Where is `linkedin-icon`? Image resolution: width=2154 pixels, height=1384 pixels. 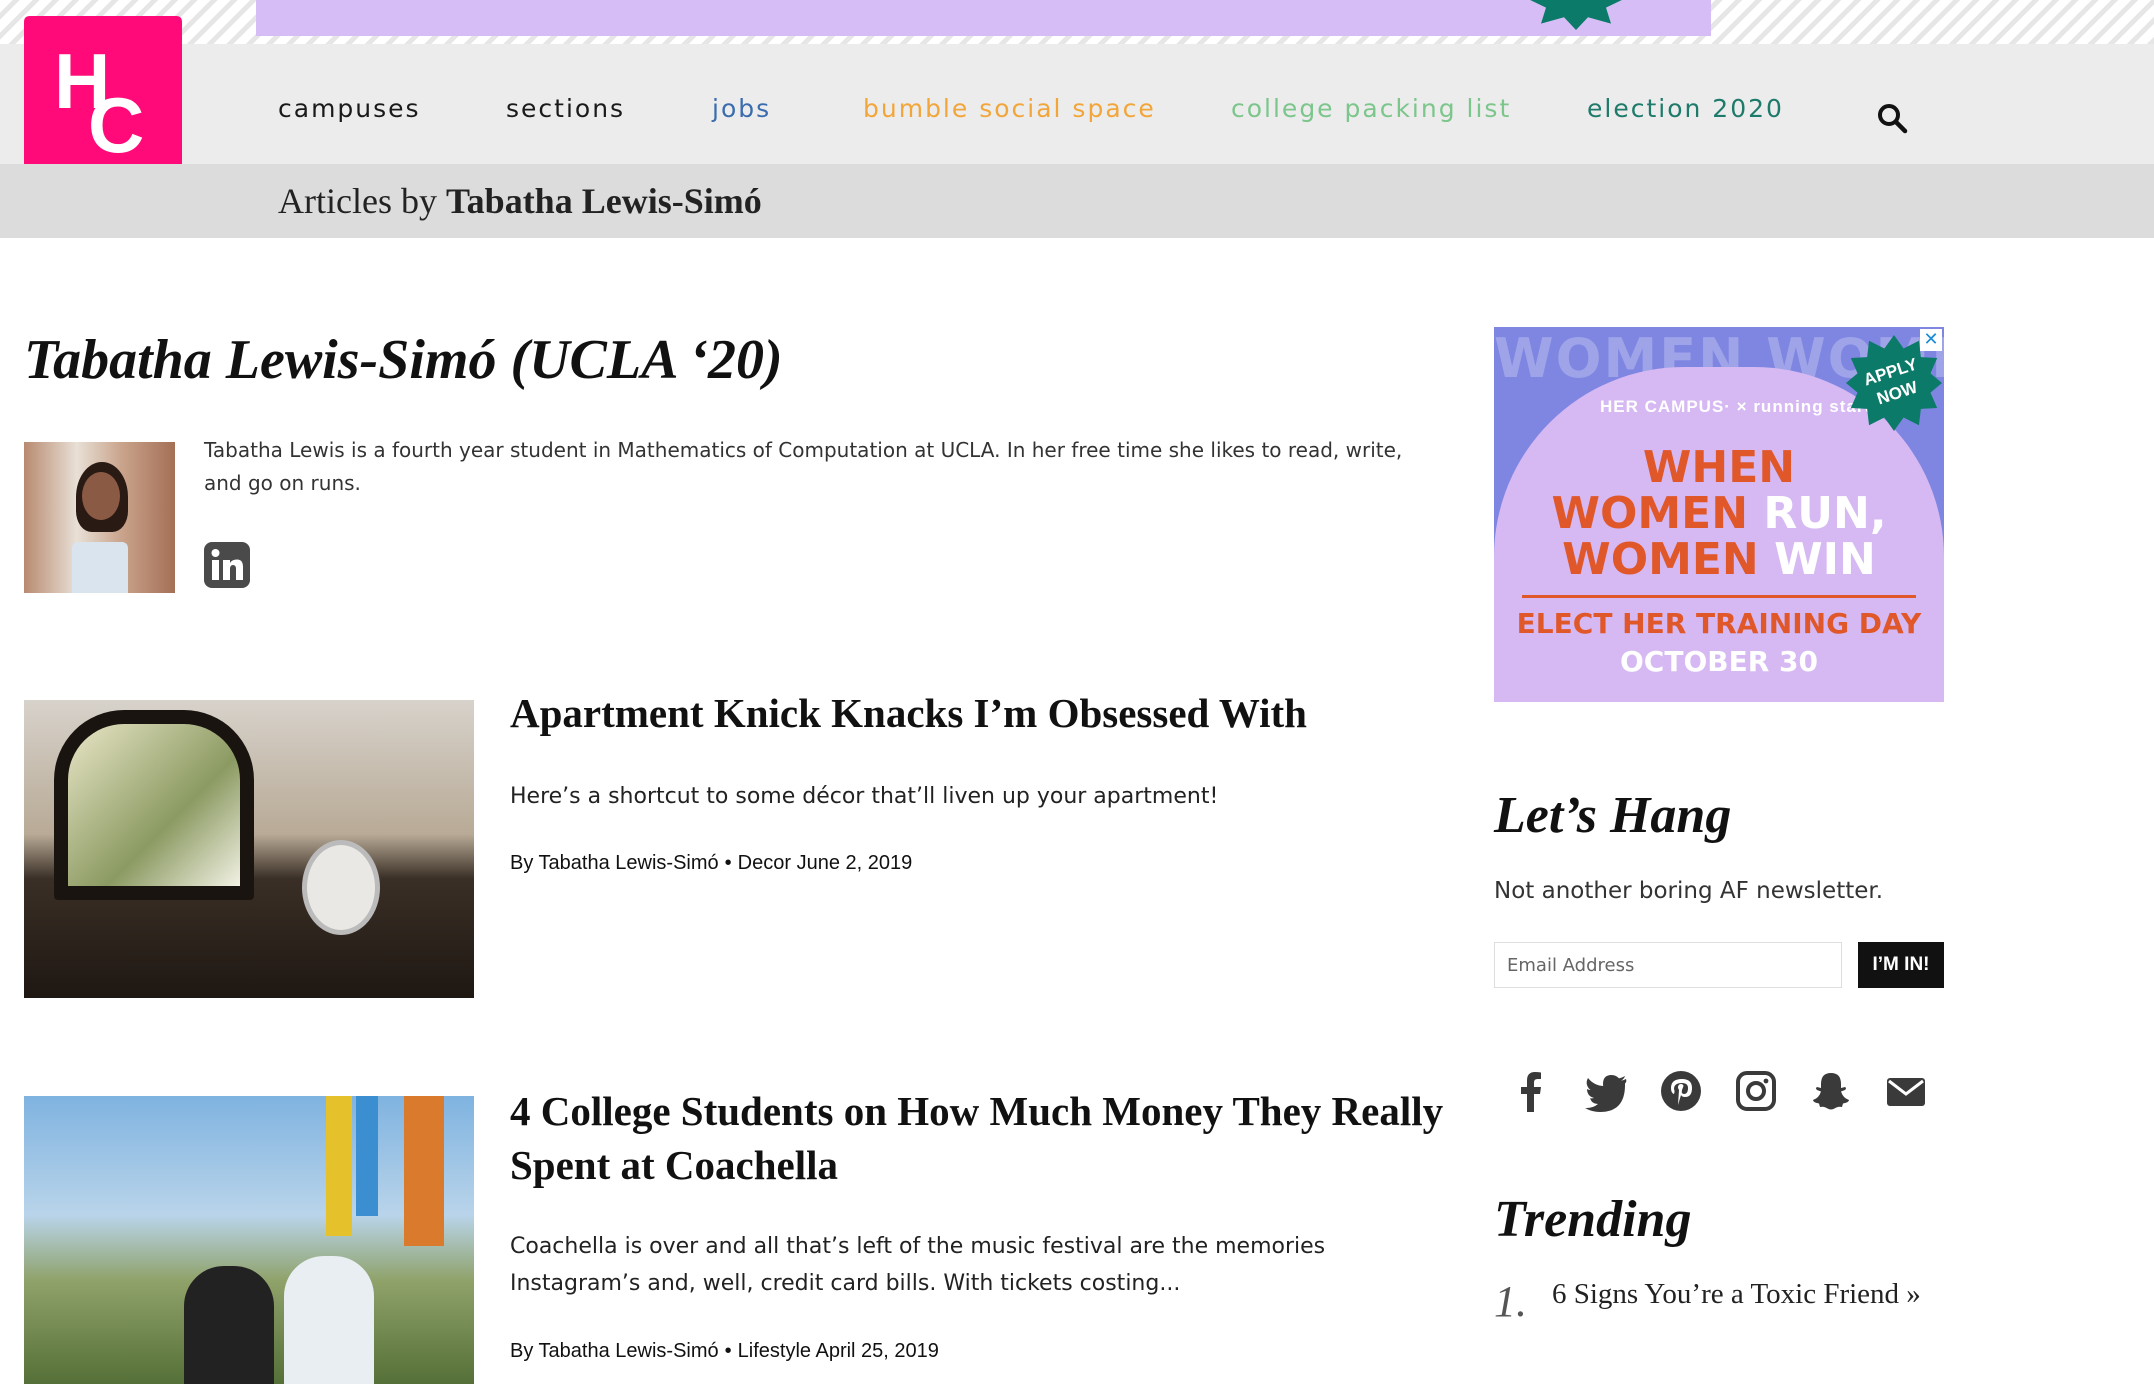
linkedin-icon is located at coordinates (227, 565).